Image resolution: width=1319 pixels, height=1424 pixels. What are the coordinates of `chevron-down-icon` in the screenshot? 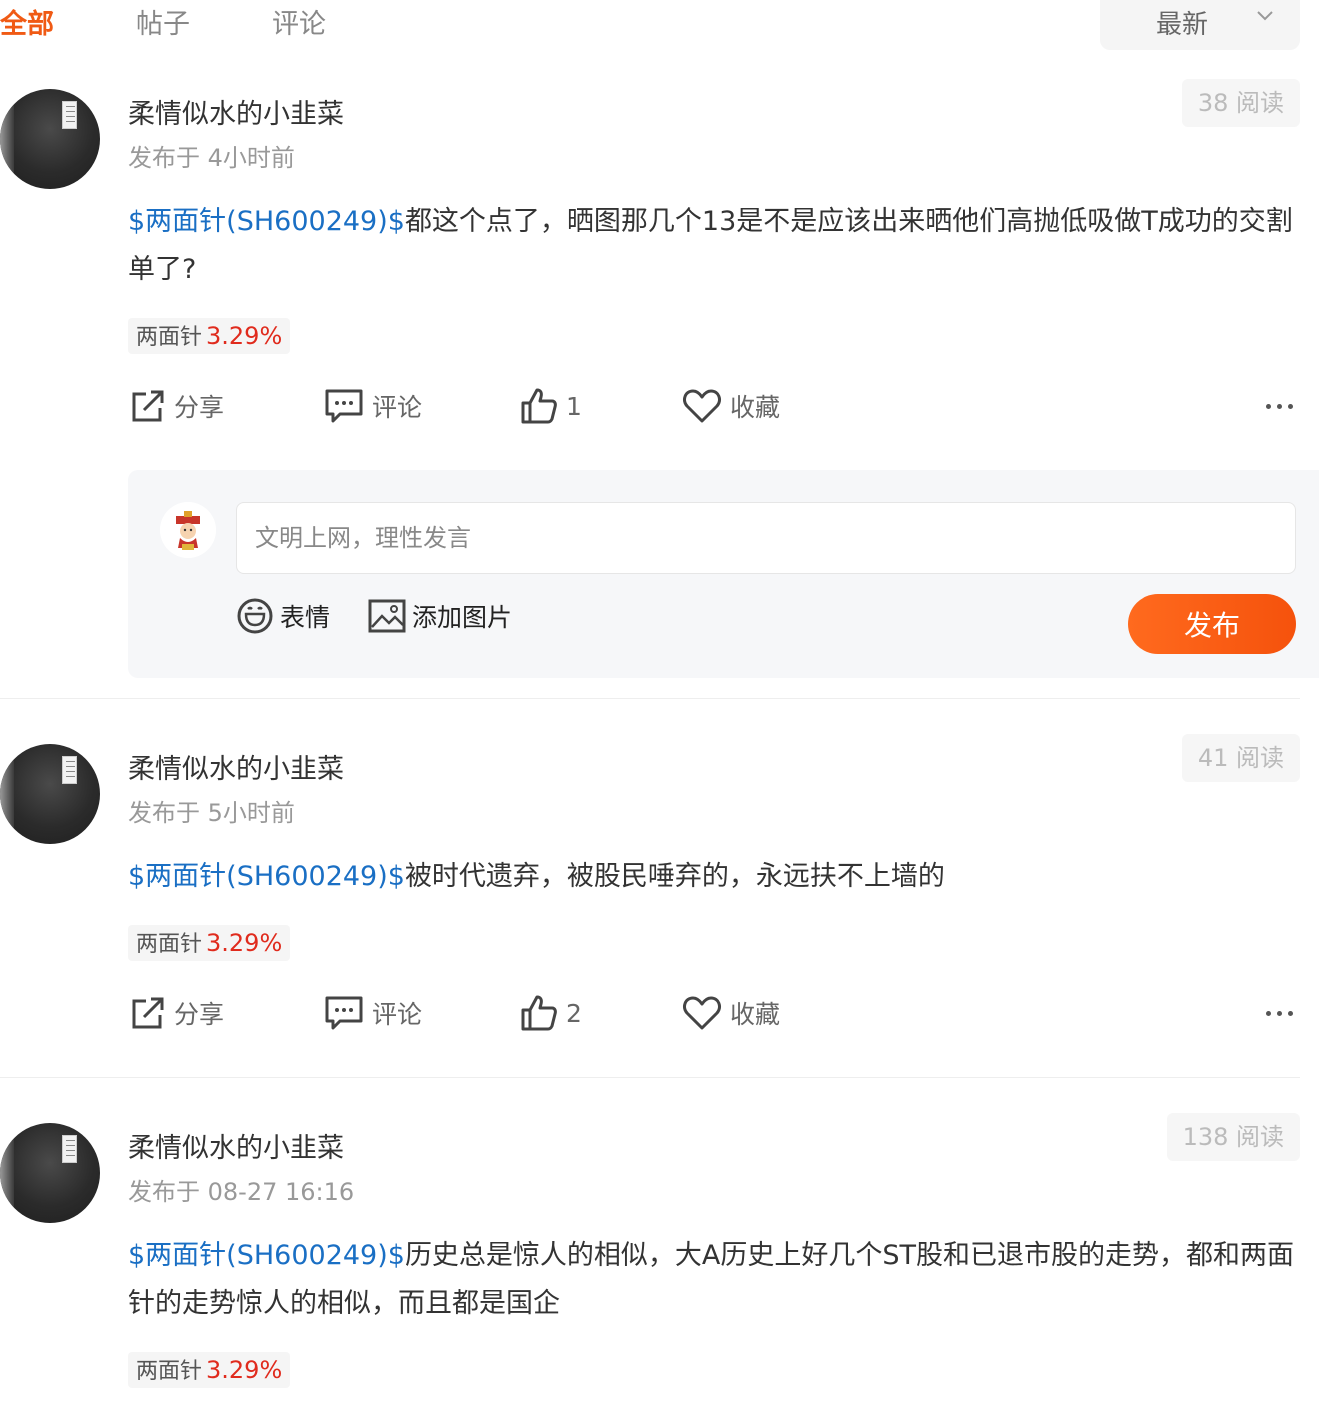 It's located at (1265, 16).